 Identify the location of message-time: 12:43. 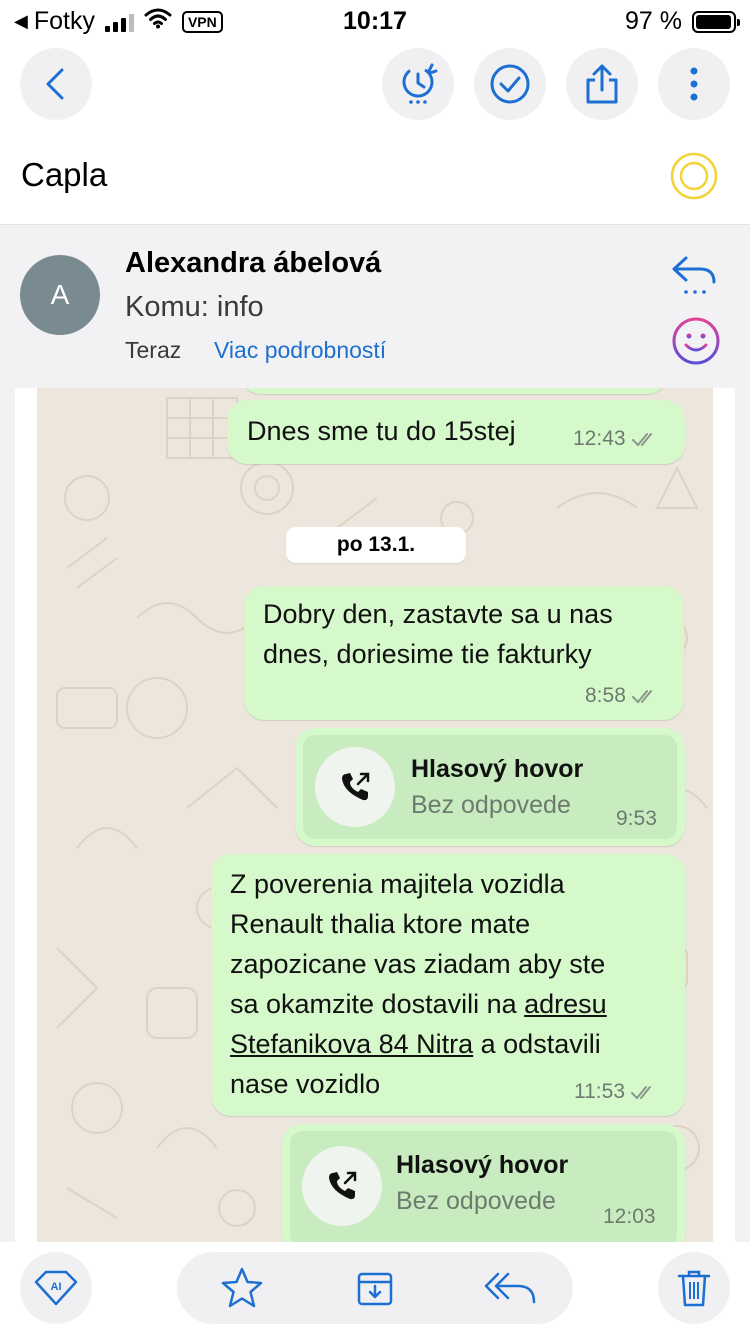
(599, 438).